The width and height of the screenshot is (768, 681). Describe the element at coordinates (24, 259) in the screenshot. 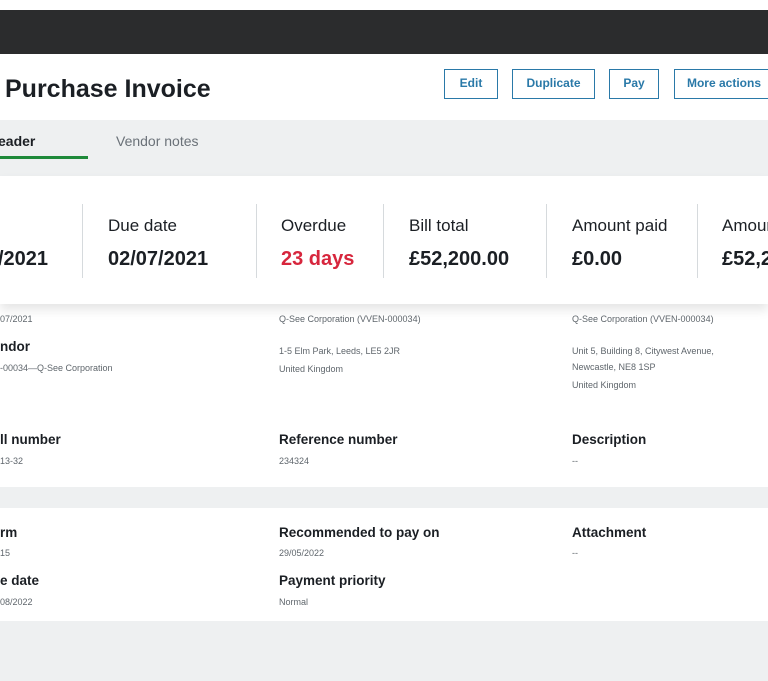

I see `invoice-date-value: /2021` at that location.